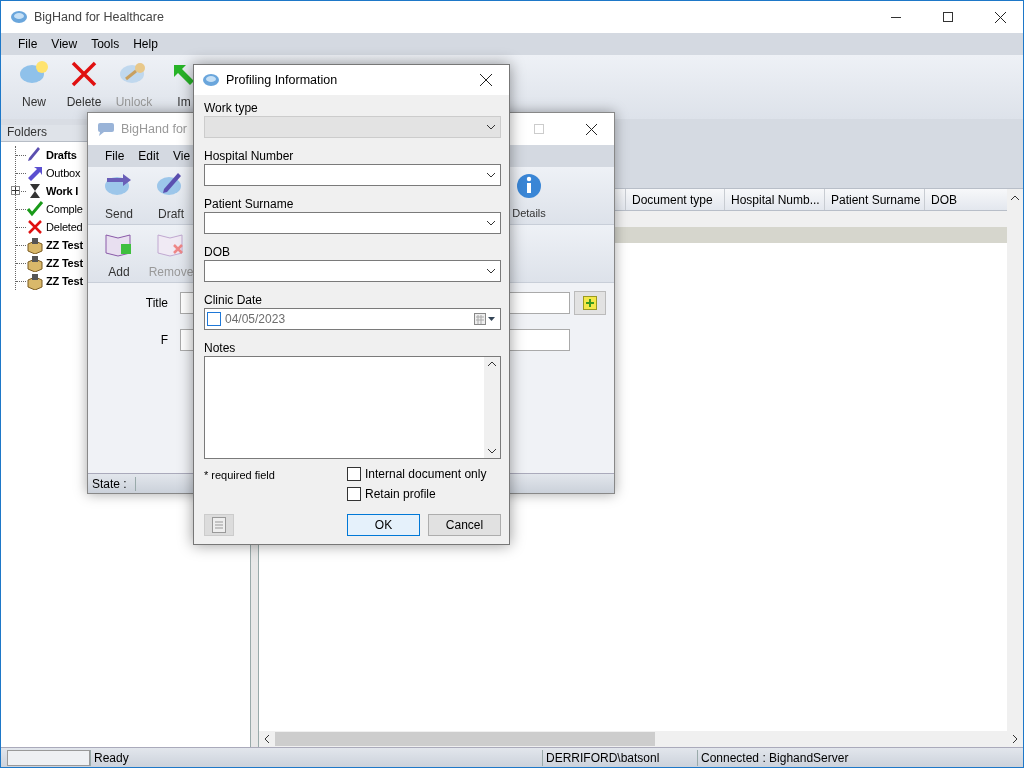 This screenshot has height=768, width=1024. I want to click on menu-item: Help, so click(145, 44).